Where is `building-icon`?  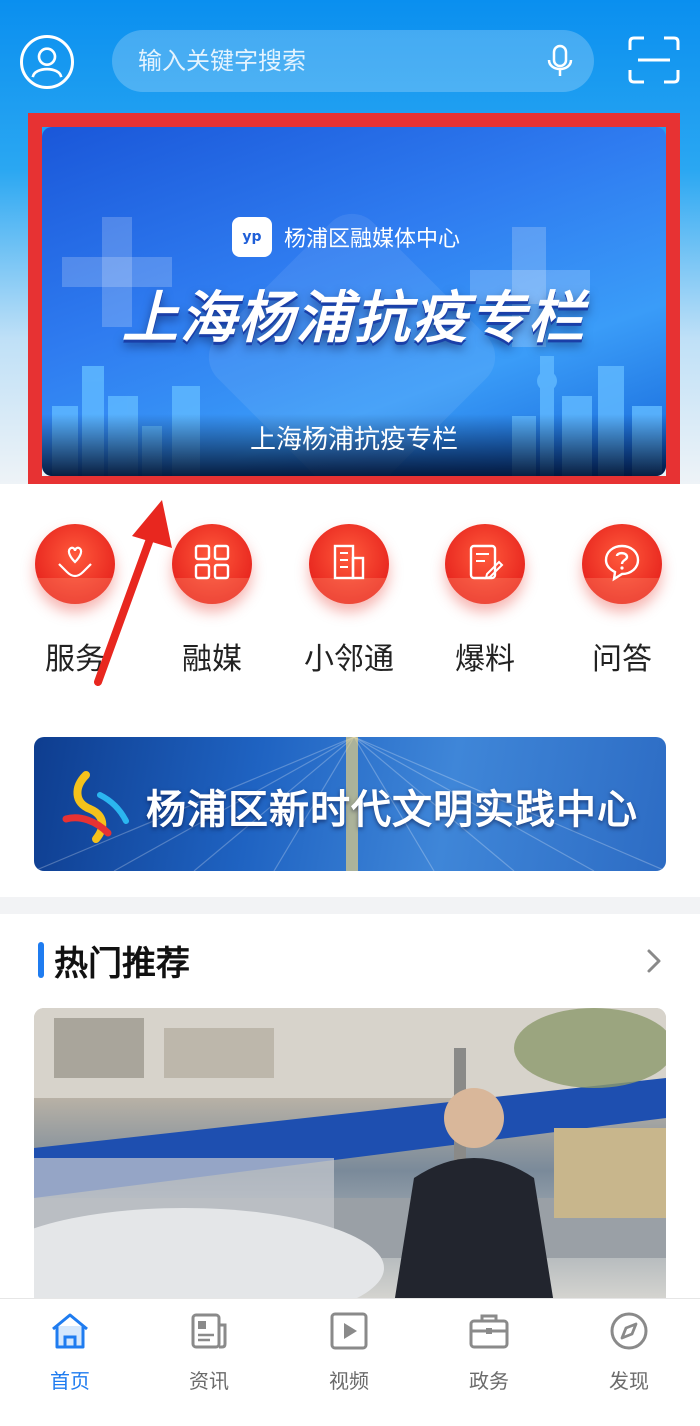
building-icon is located at coordinates (349, 562).